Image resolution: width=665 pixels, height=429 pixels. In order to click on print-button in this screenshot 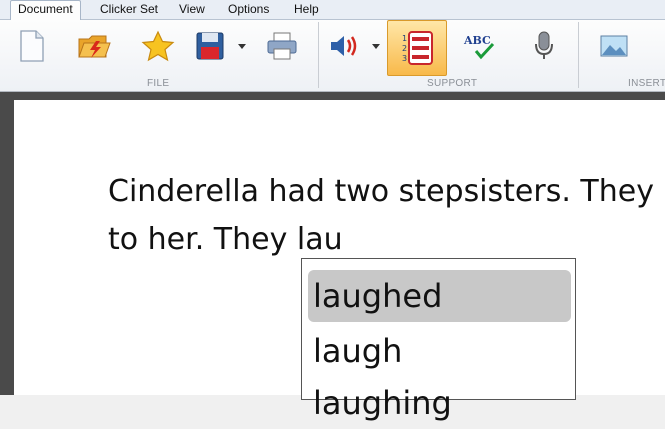, I will do `click(282, 46)`.